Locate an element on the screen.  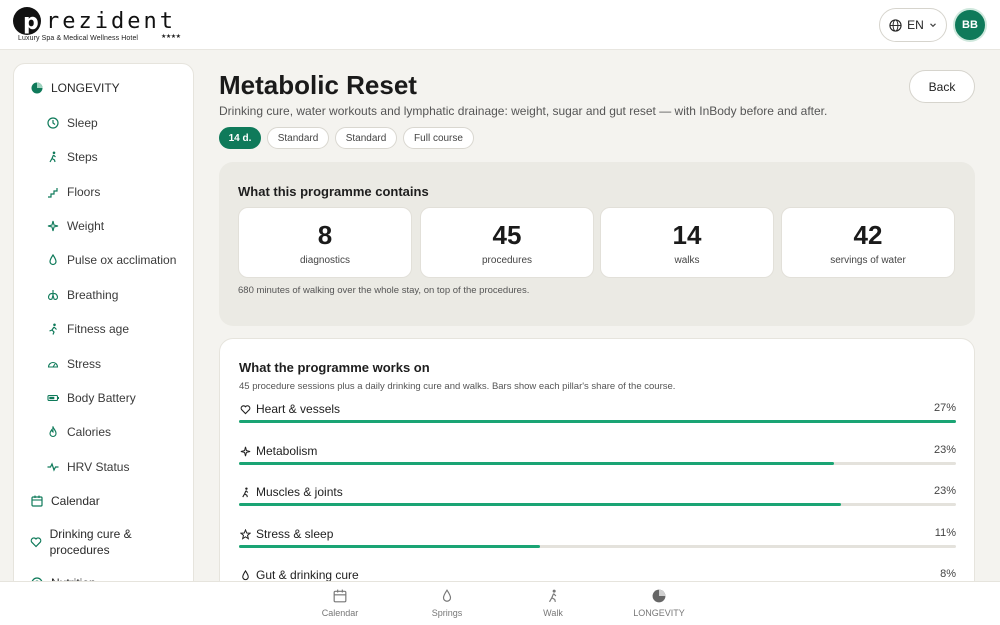
pillar-label: Heart & vessels is located at coordinates (298, 409).